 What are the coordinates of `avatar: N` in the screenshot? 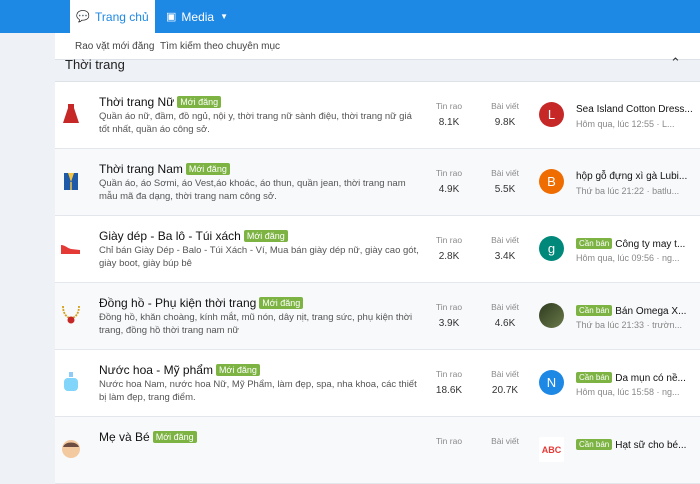 It's located at (551, 382).